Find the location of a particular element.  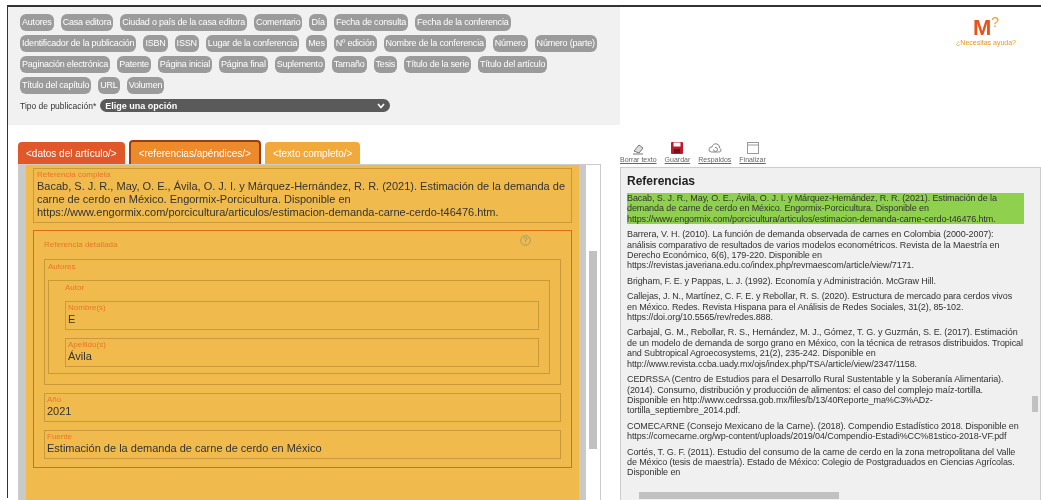

field-tag: URL is located at coordinates (109, 85).